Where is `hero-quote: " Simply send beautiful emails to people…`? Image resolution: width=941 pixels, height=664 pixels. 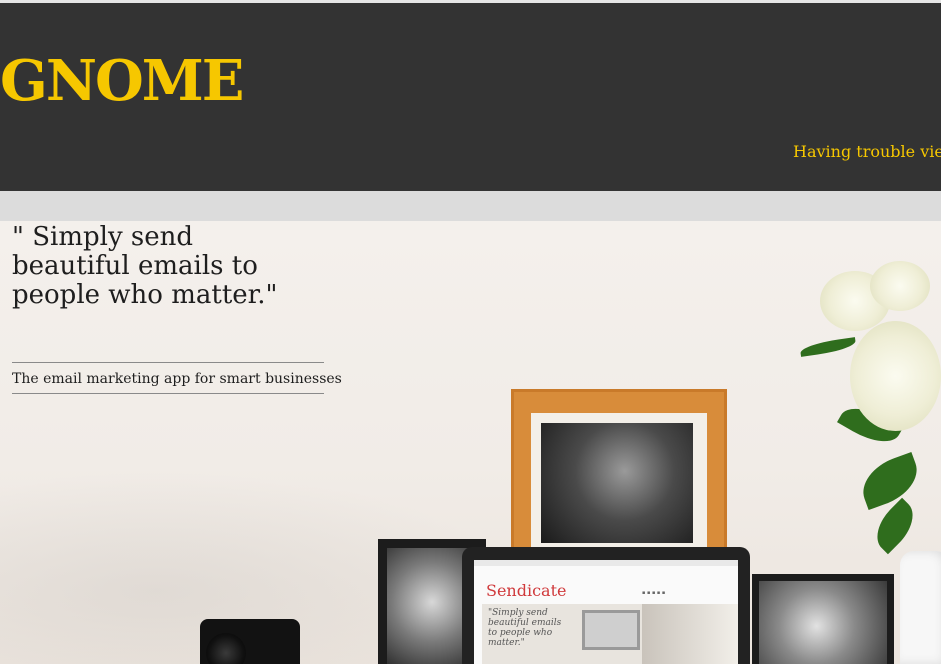
hero-quote: " Simply send beautiful emails to people… is located at coordinates (145, 266).